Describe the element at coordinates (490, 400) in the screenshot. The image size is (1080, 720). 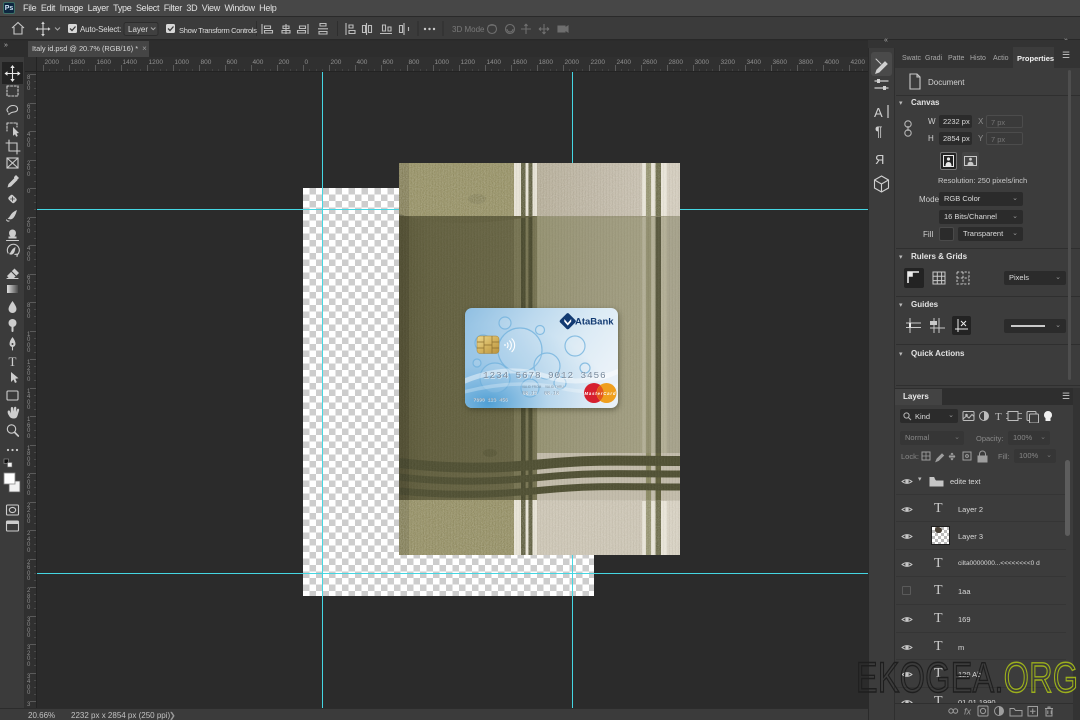
I see `svg-text: 7890 123 456` at that location.